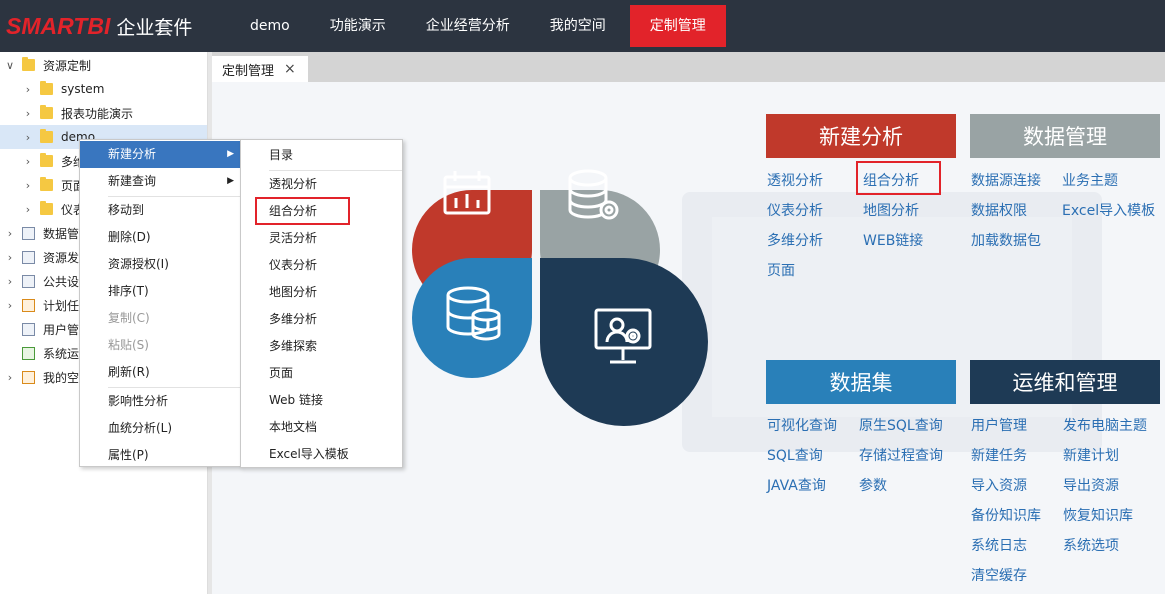 This screenshot has height=594, width=1165. Describe the element at coordinates (677, 26) in the screenshot. I see `nav-custom-management: 定制管理` at that location.